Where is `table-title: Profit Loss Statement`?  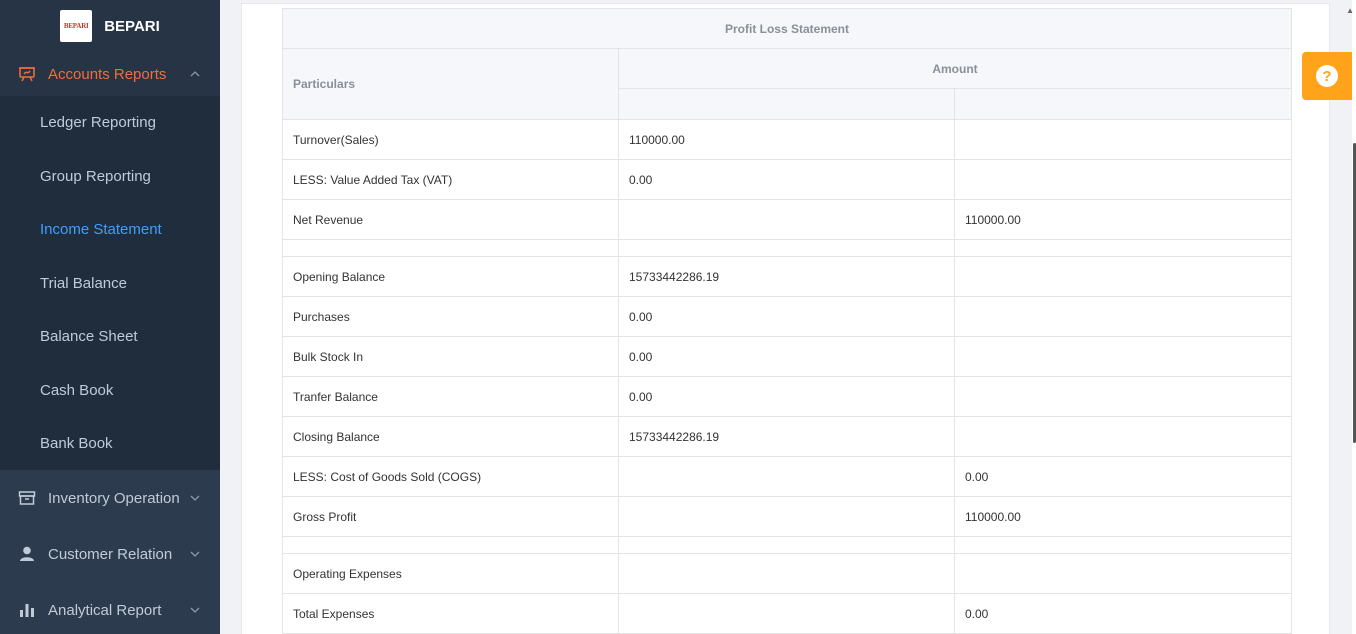
table-title: Profit Loss Statement is located at coordinates (787, 28).